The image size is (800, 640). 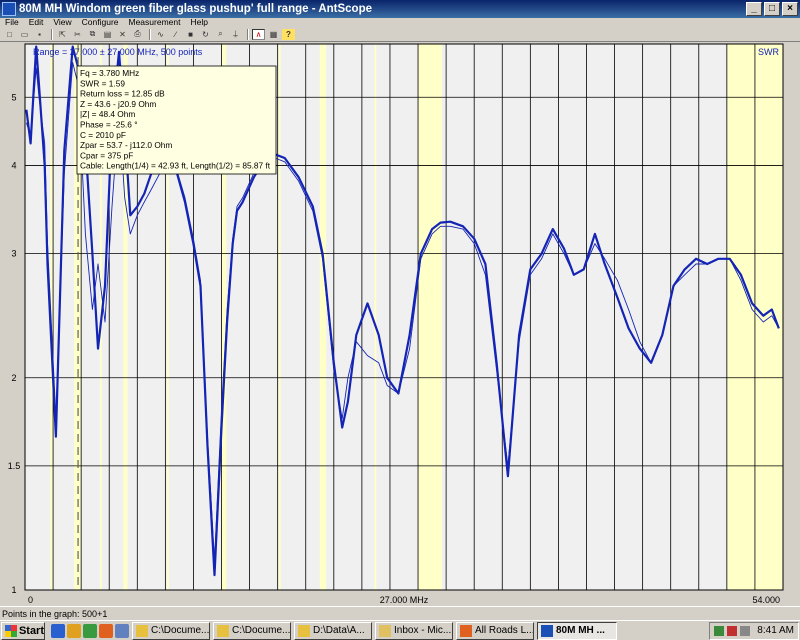 What do you see at coordinates (288, 34) in the screenshot?
I see `help-icon: ?` at bounding box center [288, 34].